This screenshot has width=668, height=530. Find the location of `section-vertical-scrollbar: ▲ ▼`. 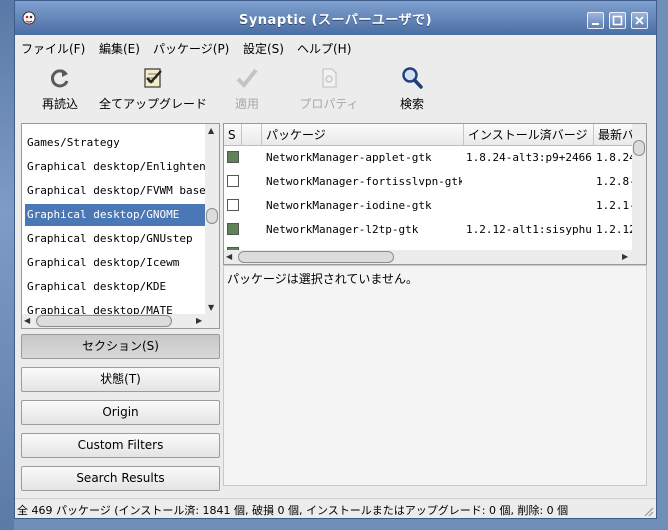

section-vertical-scrollbar: ▲ ▼ is located at coordinates (212, 219).